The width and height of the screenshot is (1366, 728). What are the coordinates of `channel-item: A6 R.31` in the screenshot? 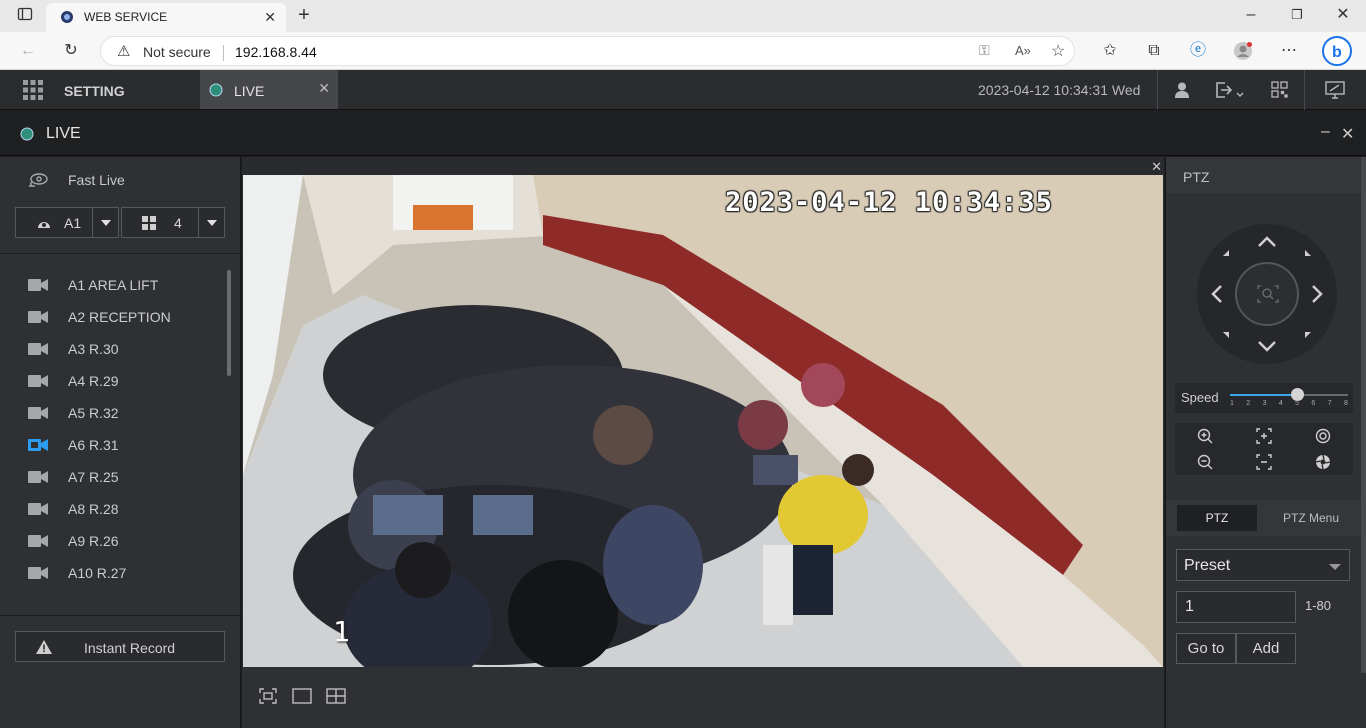 It's located at (112, 445).